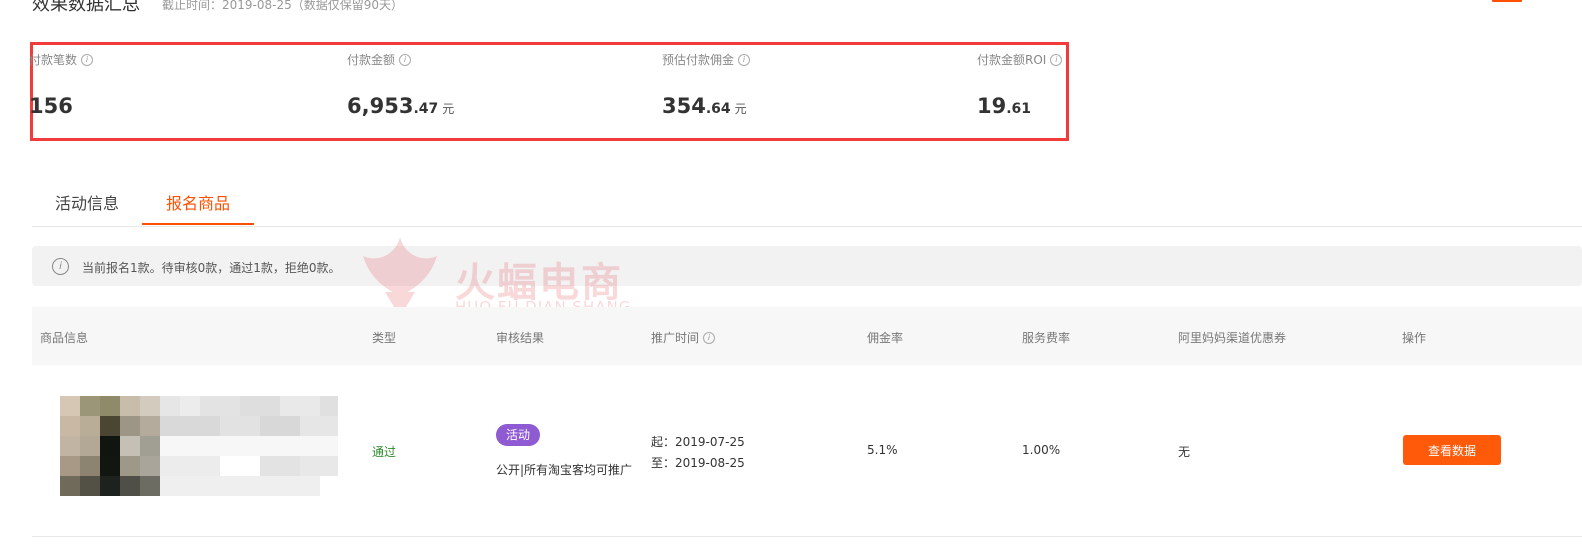 This screenshot has width=1582, height=558. What do you see at coordinates (426, 109) in the screenshot?
I see `stat-value-decimal: .47` at bounding box center [426, 109].